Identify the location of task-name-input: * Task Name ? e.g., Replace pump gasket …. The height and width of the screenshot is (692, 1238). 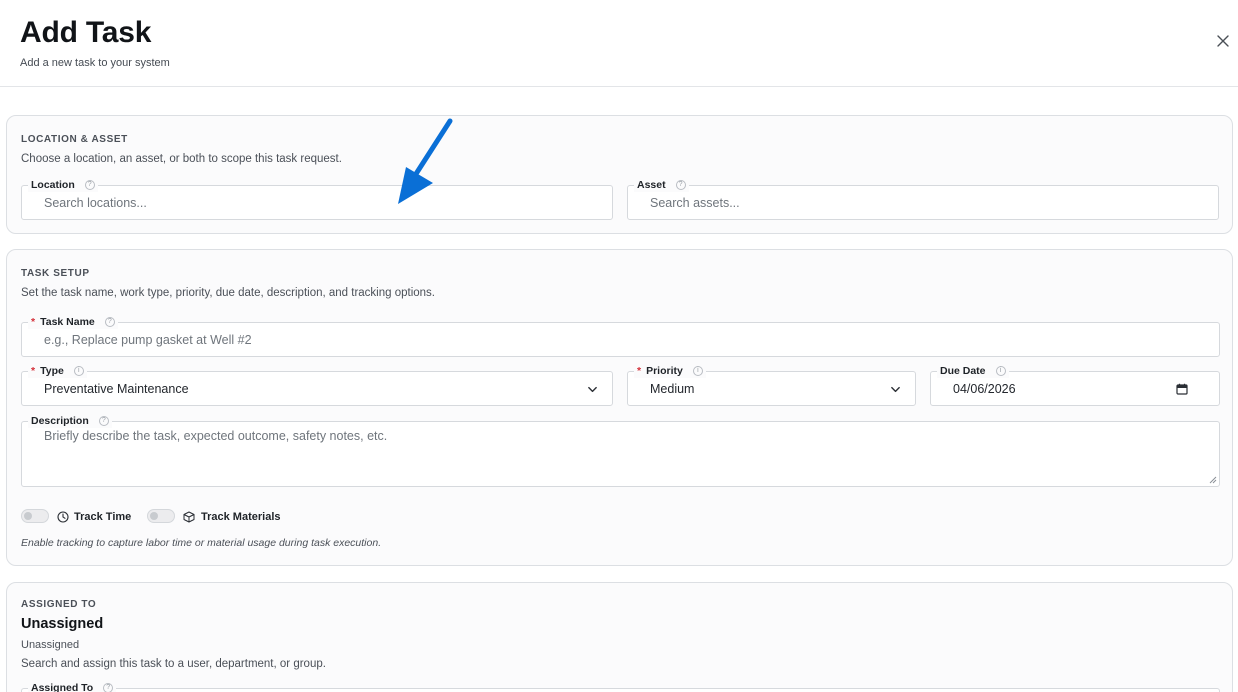
(620, 336).